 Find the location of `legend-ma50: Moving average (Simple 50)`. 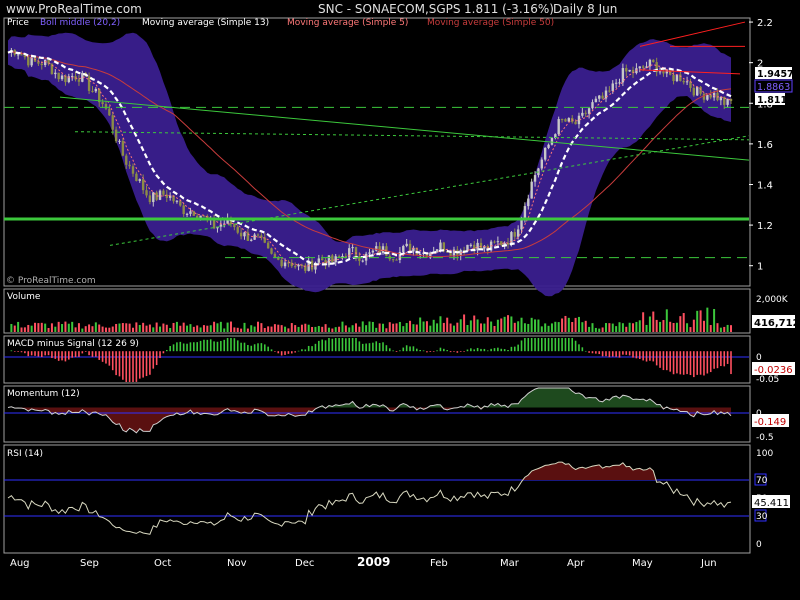

legend-ma50: Moving average (Simple 50) is located at coordinates (490, 23).